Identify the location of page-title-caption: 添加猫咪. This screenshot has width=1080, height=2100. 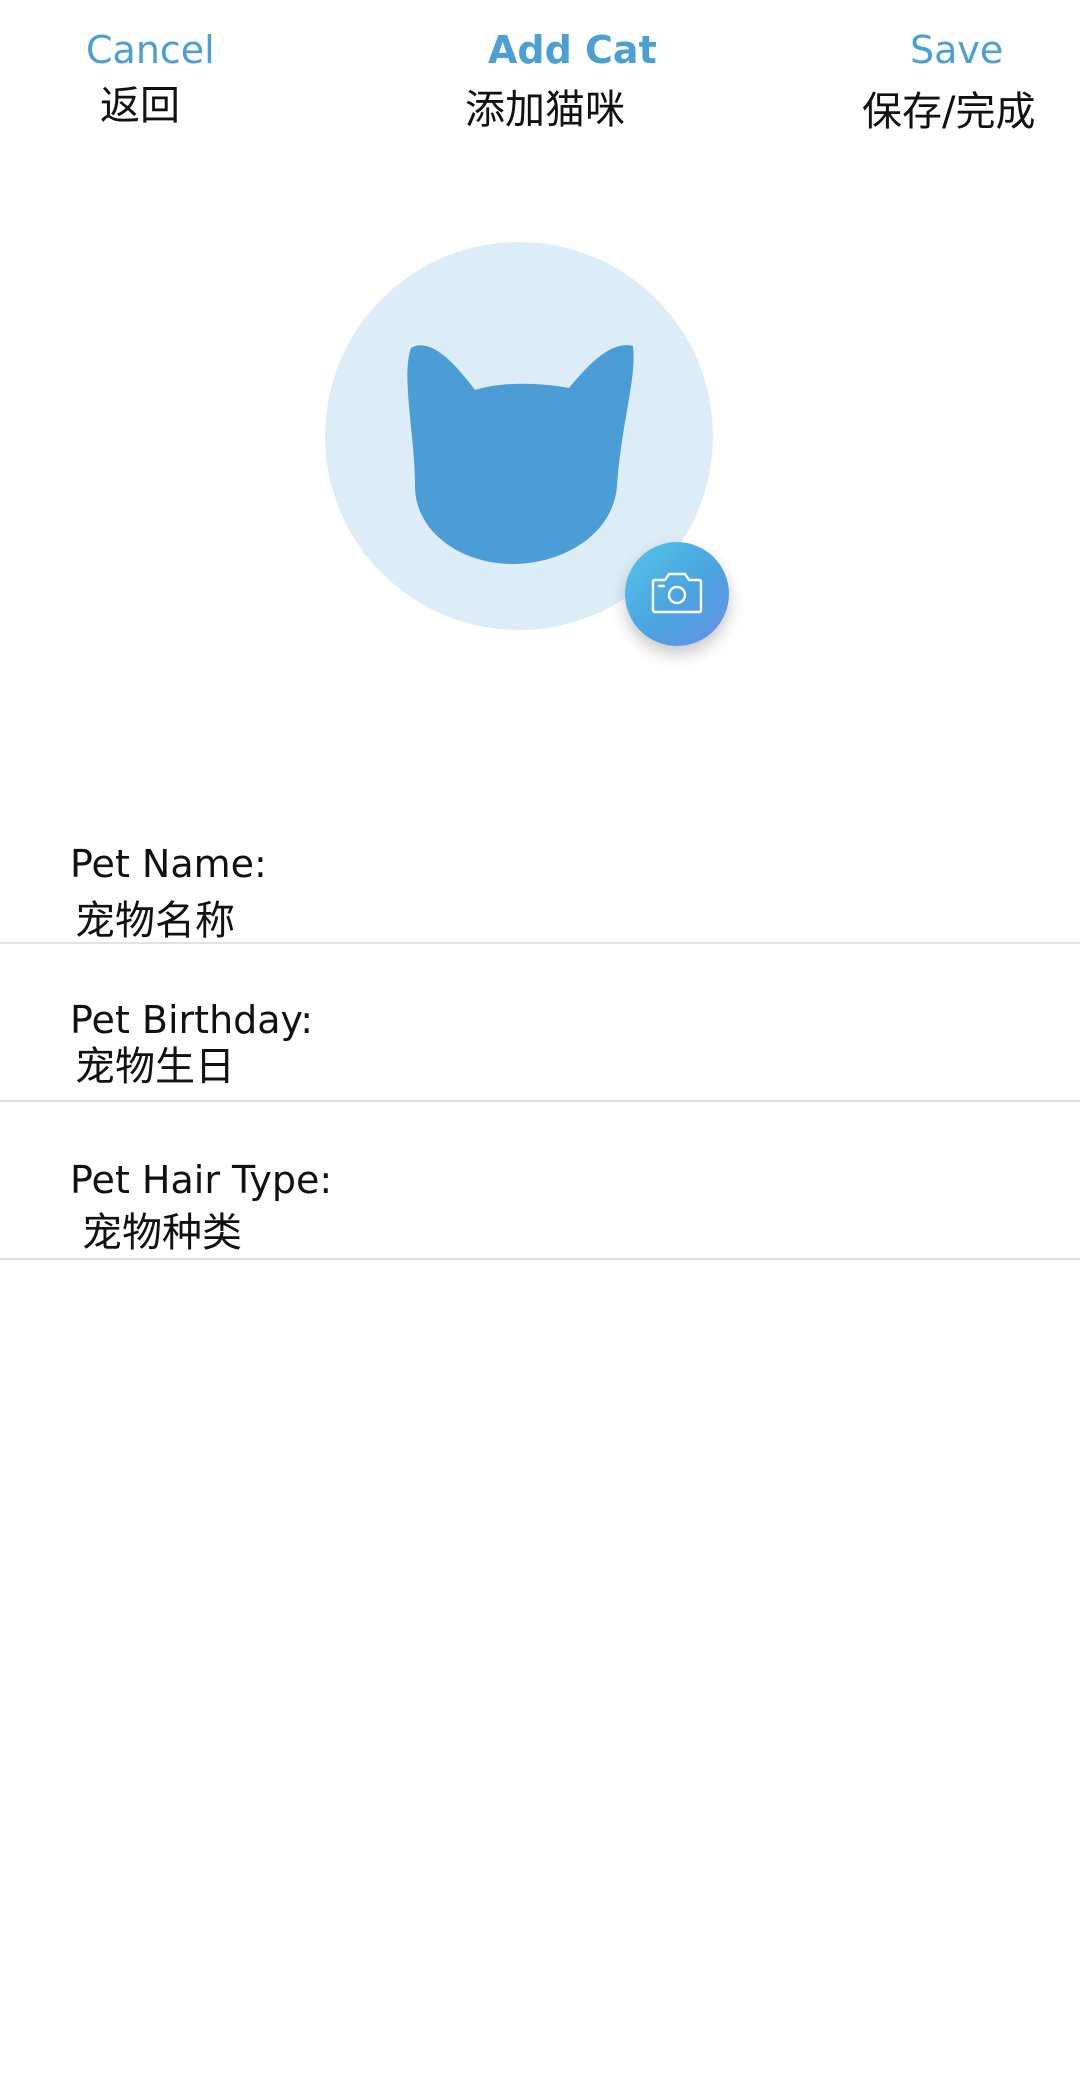
(545, 110).